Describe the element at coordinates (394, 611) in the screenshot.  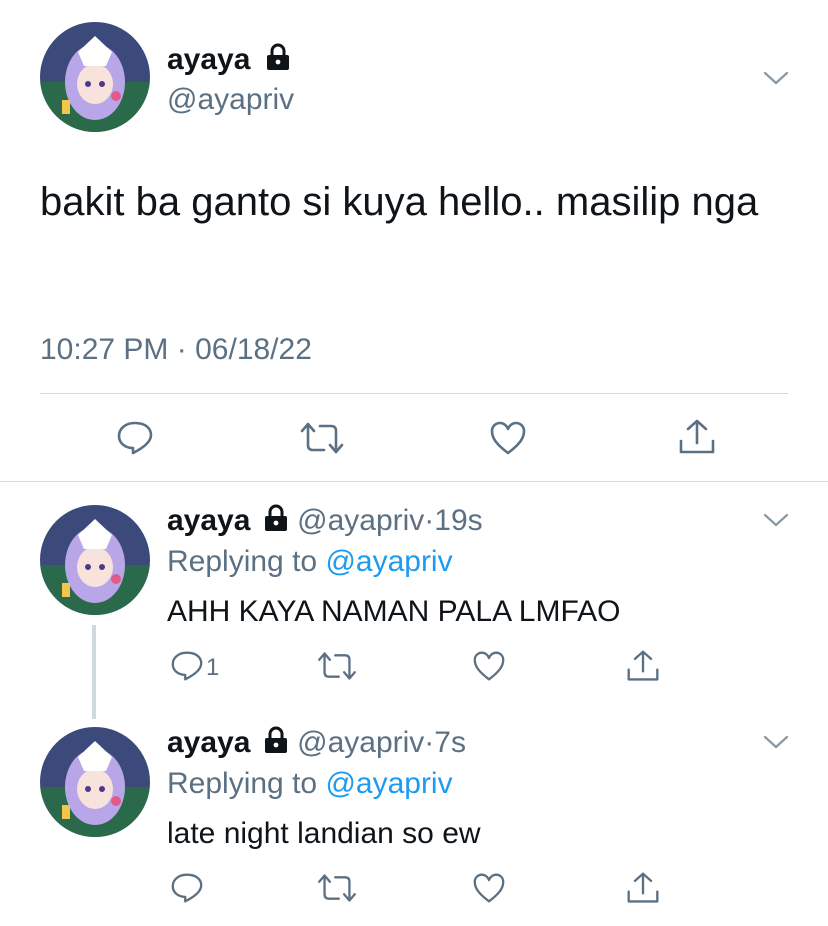
I see `tweet-text: AHH KAYA NAMAN PALA LMFAO` at that location.